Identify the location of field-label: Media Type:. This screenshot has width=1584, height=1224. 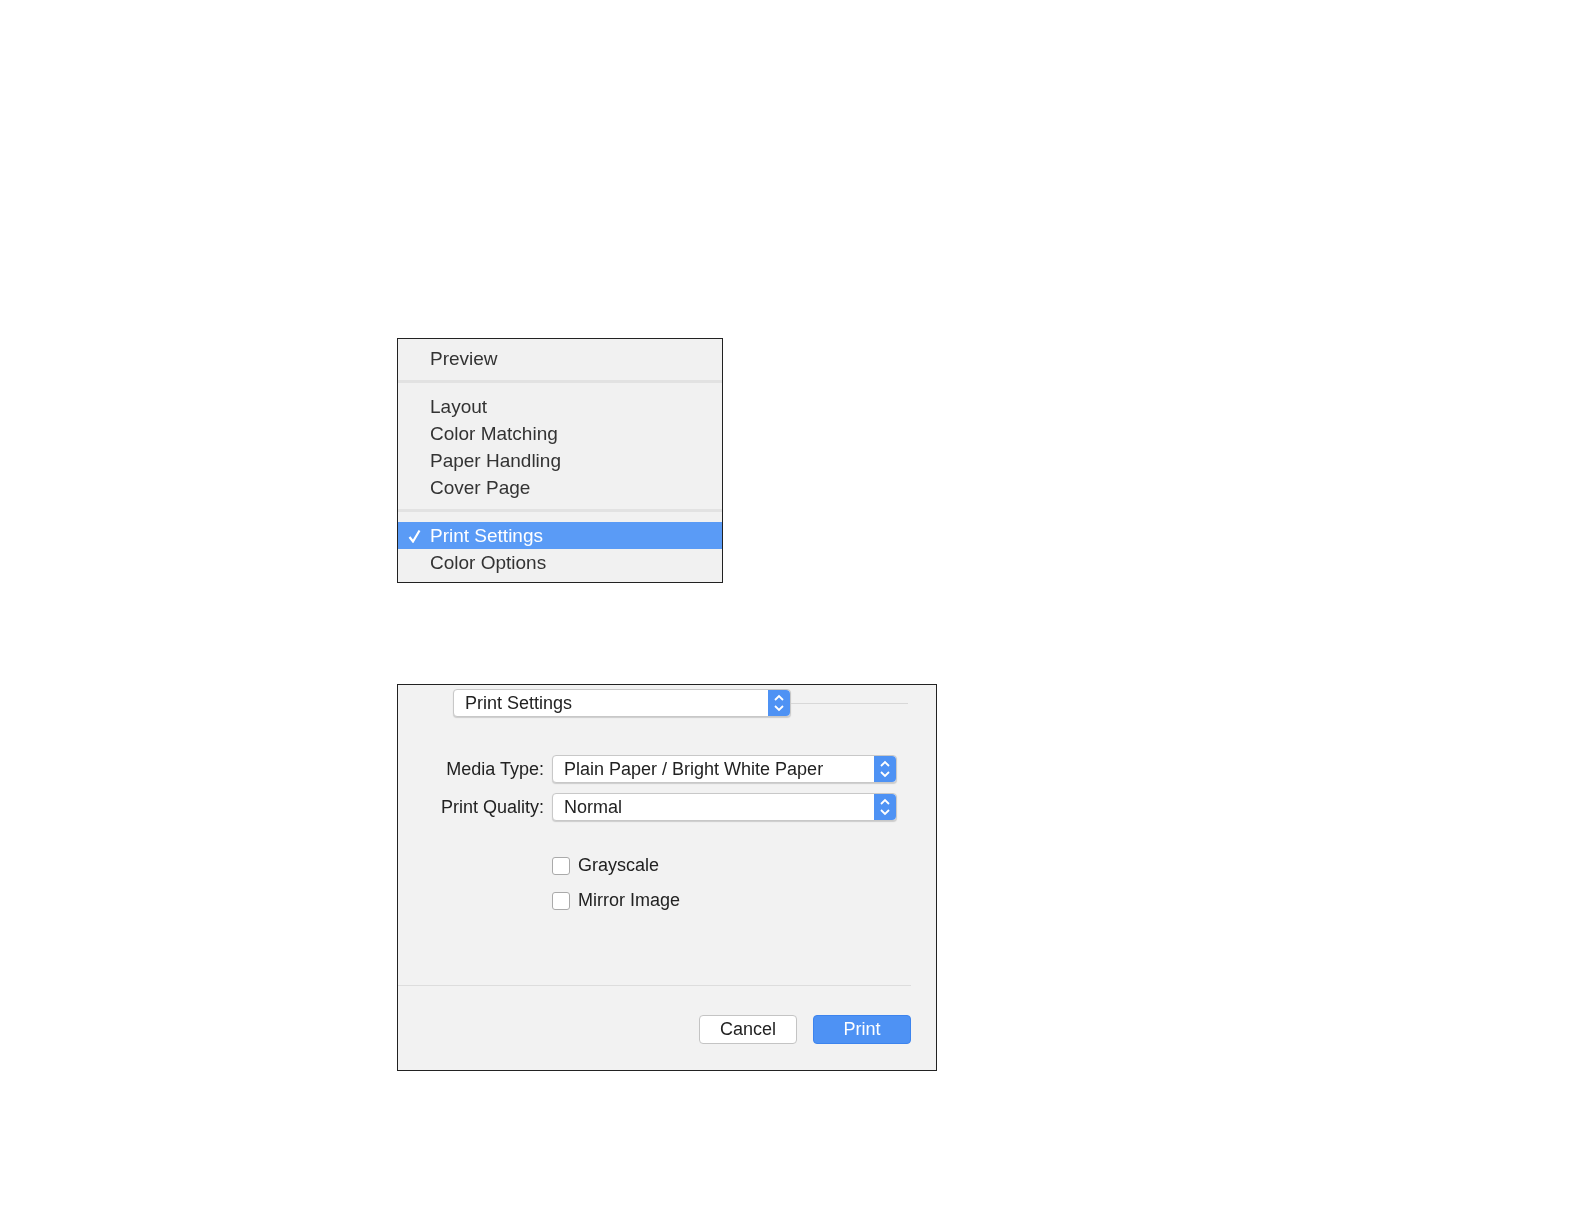
(494, 769).